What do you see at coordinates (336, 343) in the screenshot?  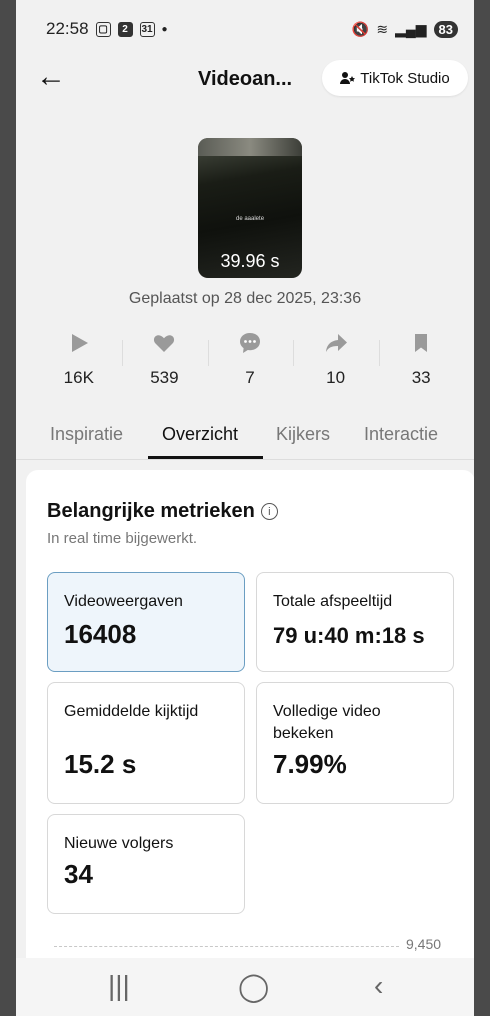 I see `share-icon` at bounding box center [336, 343].